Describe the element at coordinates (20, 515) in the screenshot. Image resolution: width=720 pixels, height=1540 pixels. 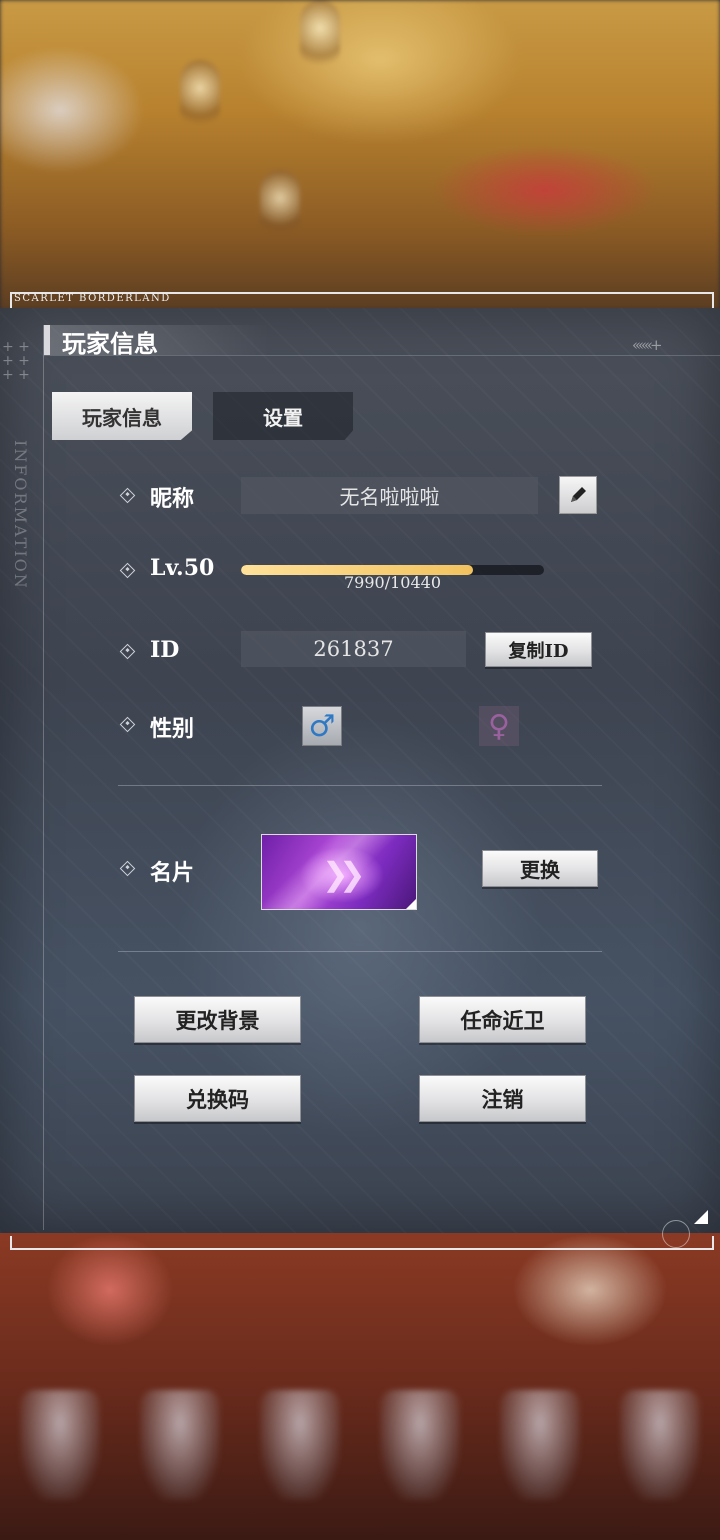
I see `side-vertical-text: INFORMATION` at that location.